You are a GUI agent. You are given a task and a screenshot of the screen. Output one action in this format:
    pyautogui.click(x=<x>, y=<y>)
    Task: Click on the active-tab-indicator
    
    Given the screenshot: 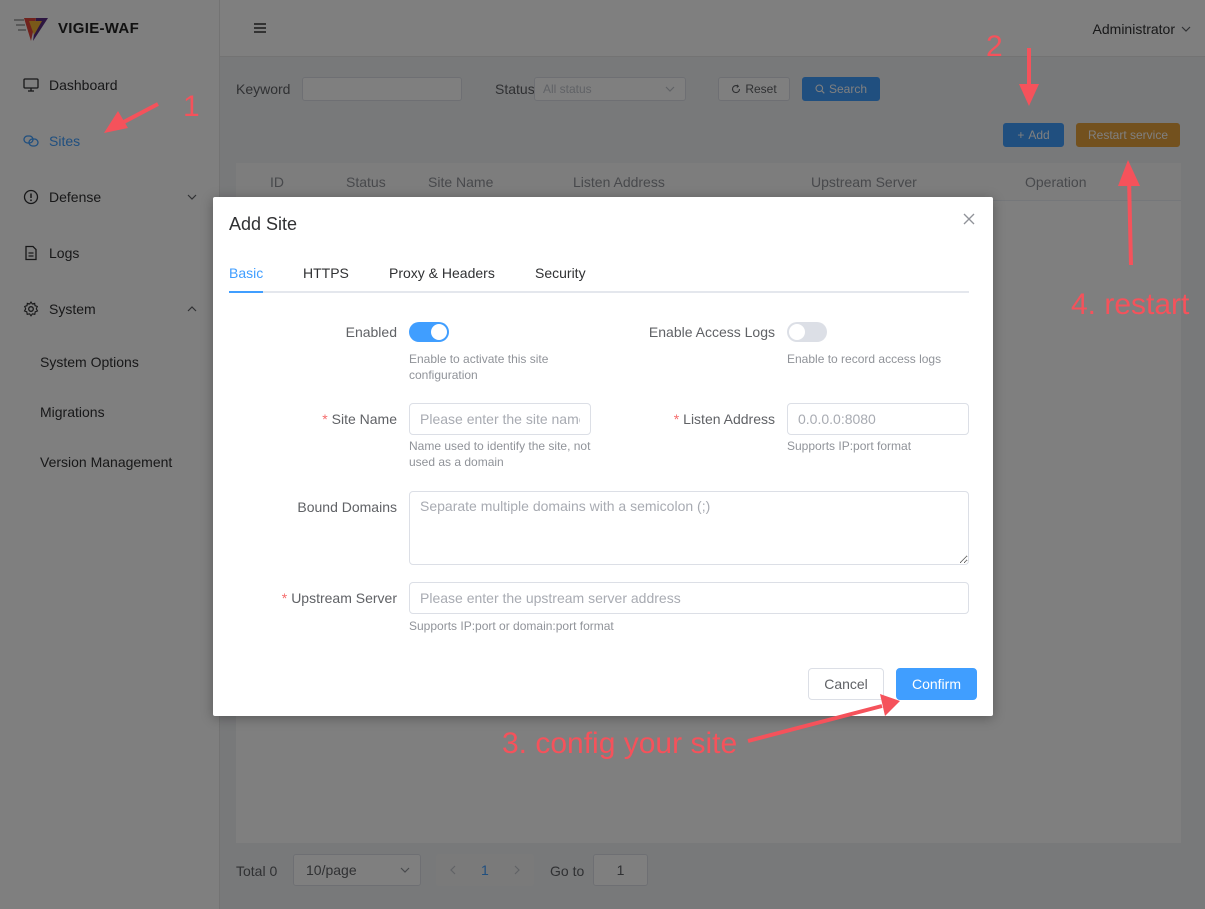 What is the action you would take?
    pyautogui.click(x=246, y=292)
    